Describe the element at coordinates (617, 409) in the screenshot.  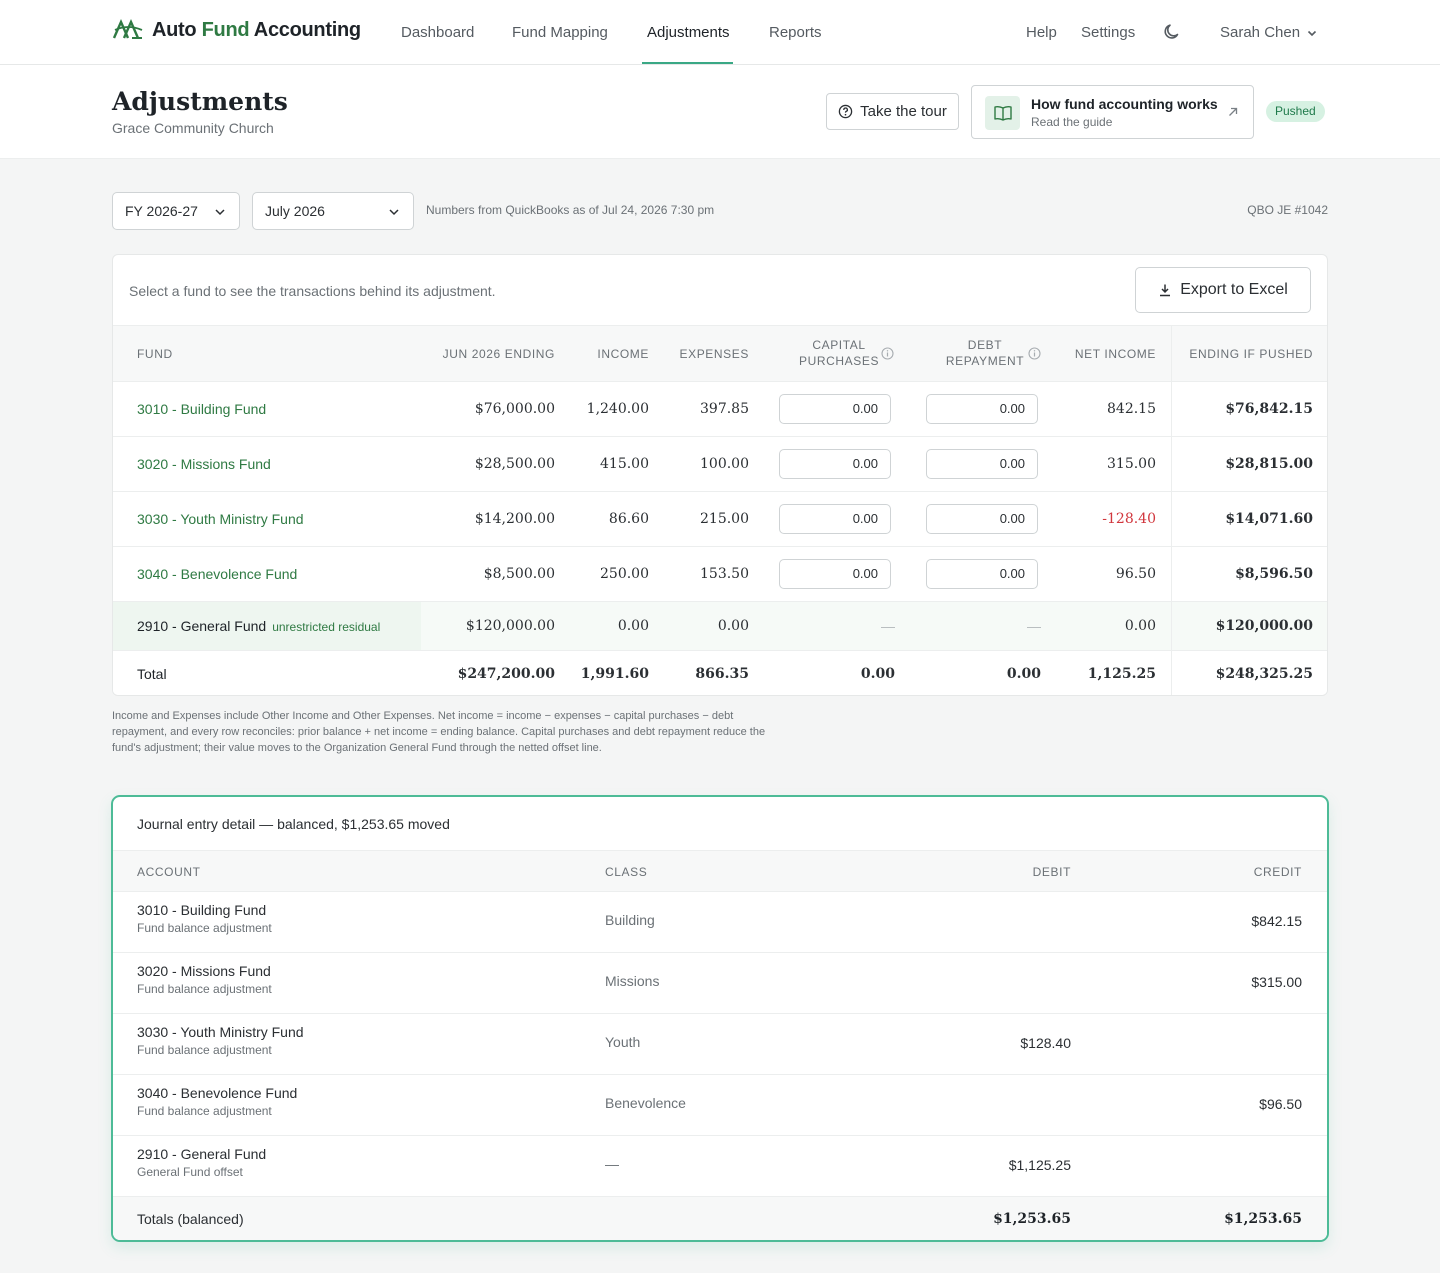
I see `income: 1,240.00` at that location.